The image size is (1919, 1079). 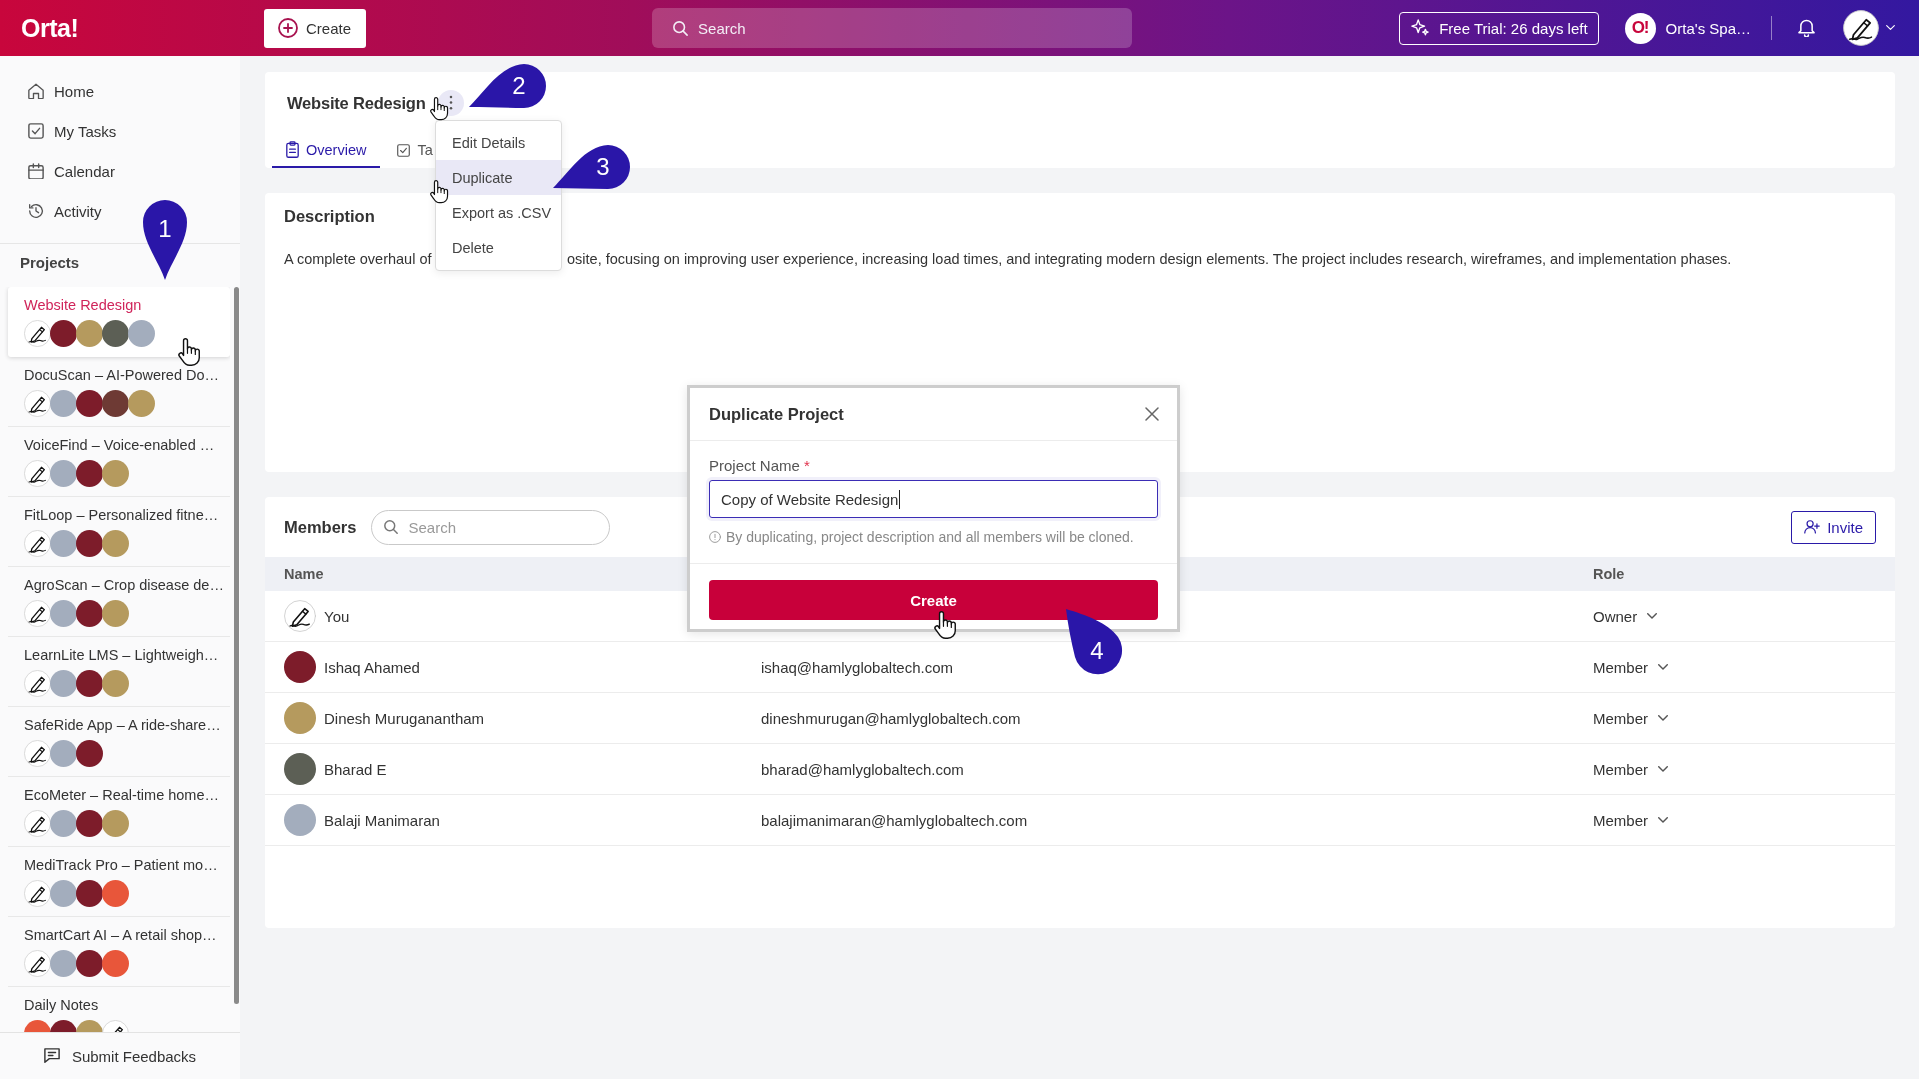 I want to click on plus-circle-icon, so click(x=288, y=28).